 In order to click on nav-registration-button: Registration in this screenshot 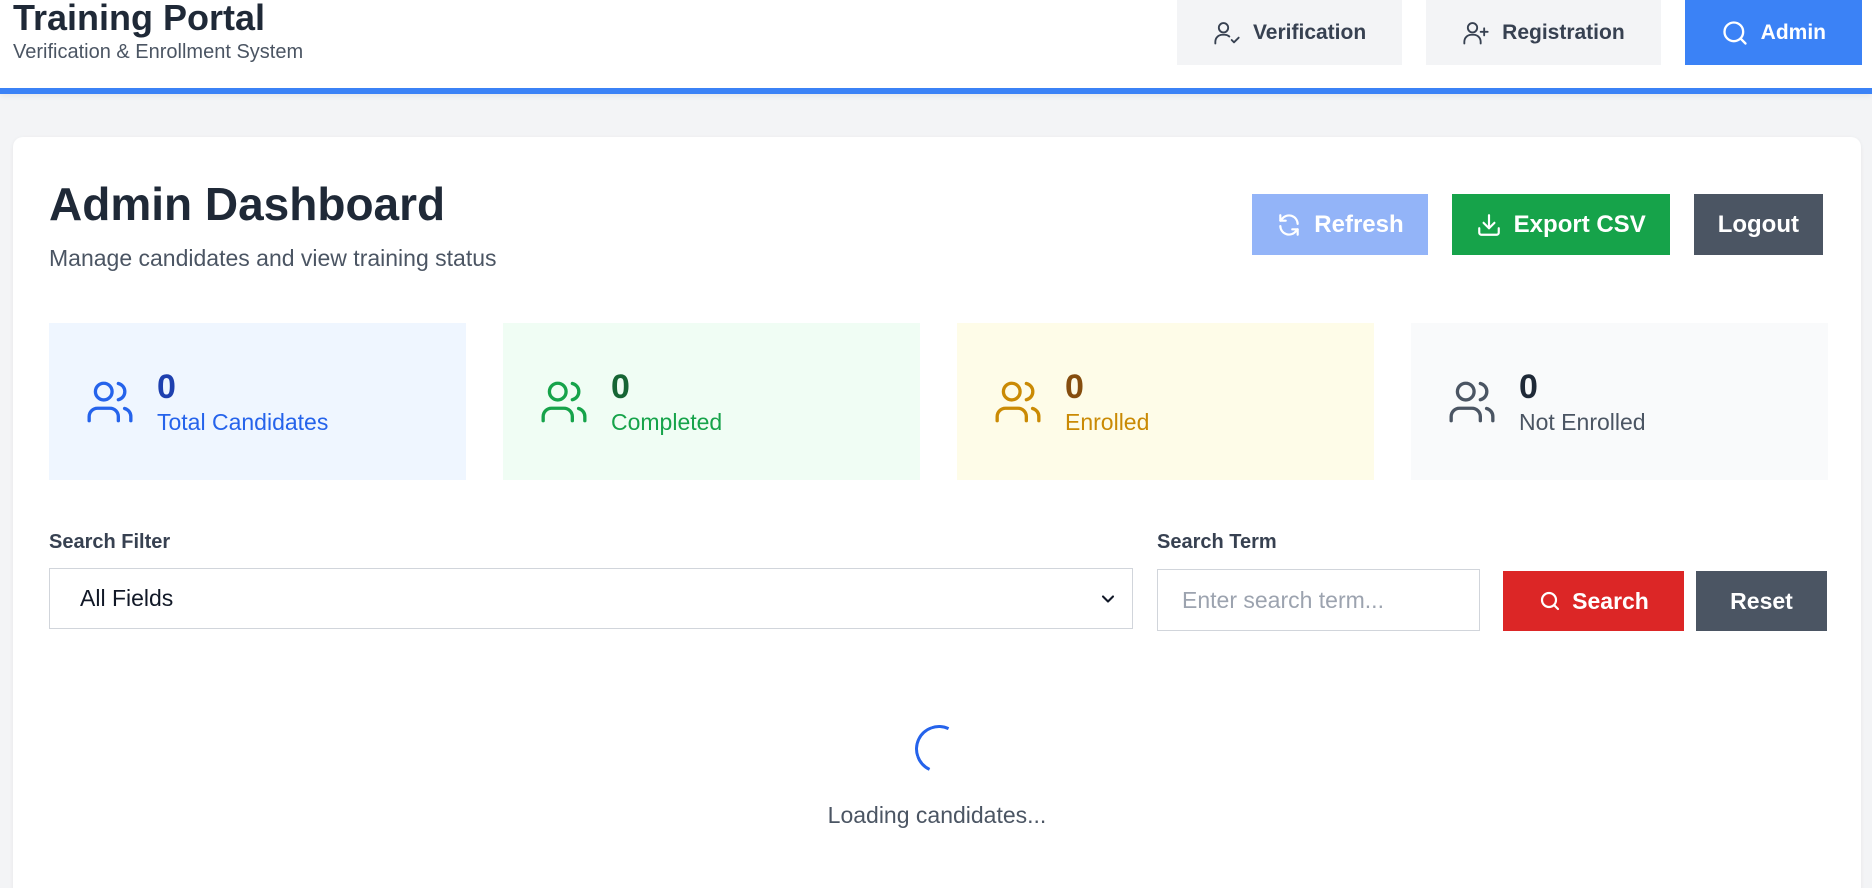, I will do `click(1543, 32)`.